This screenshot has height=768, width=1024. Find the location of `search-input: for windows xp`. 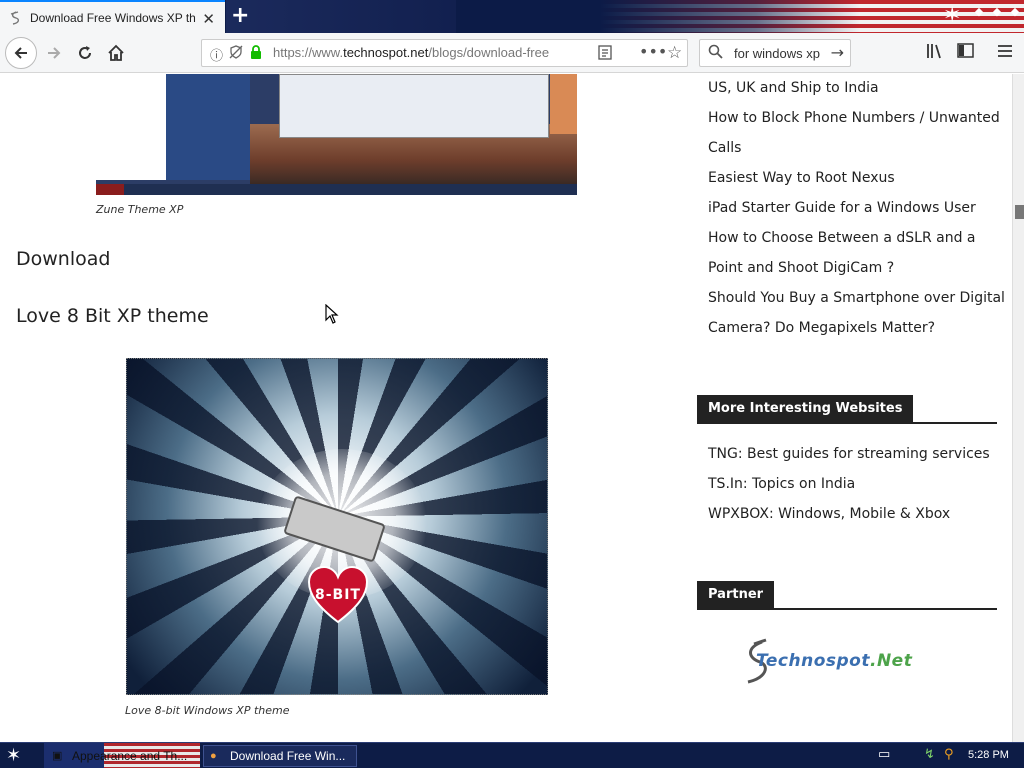

search-input: for windows xp is located at coordinates (777, 53).